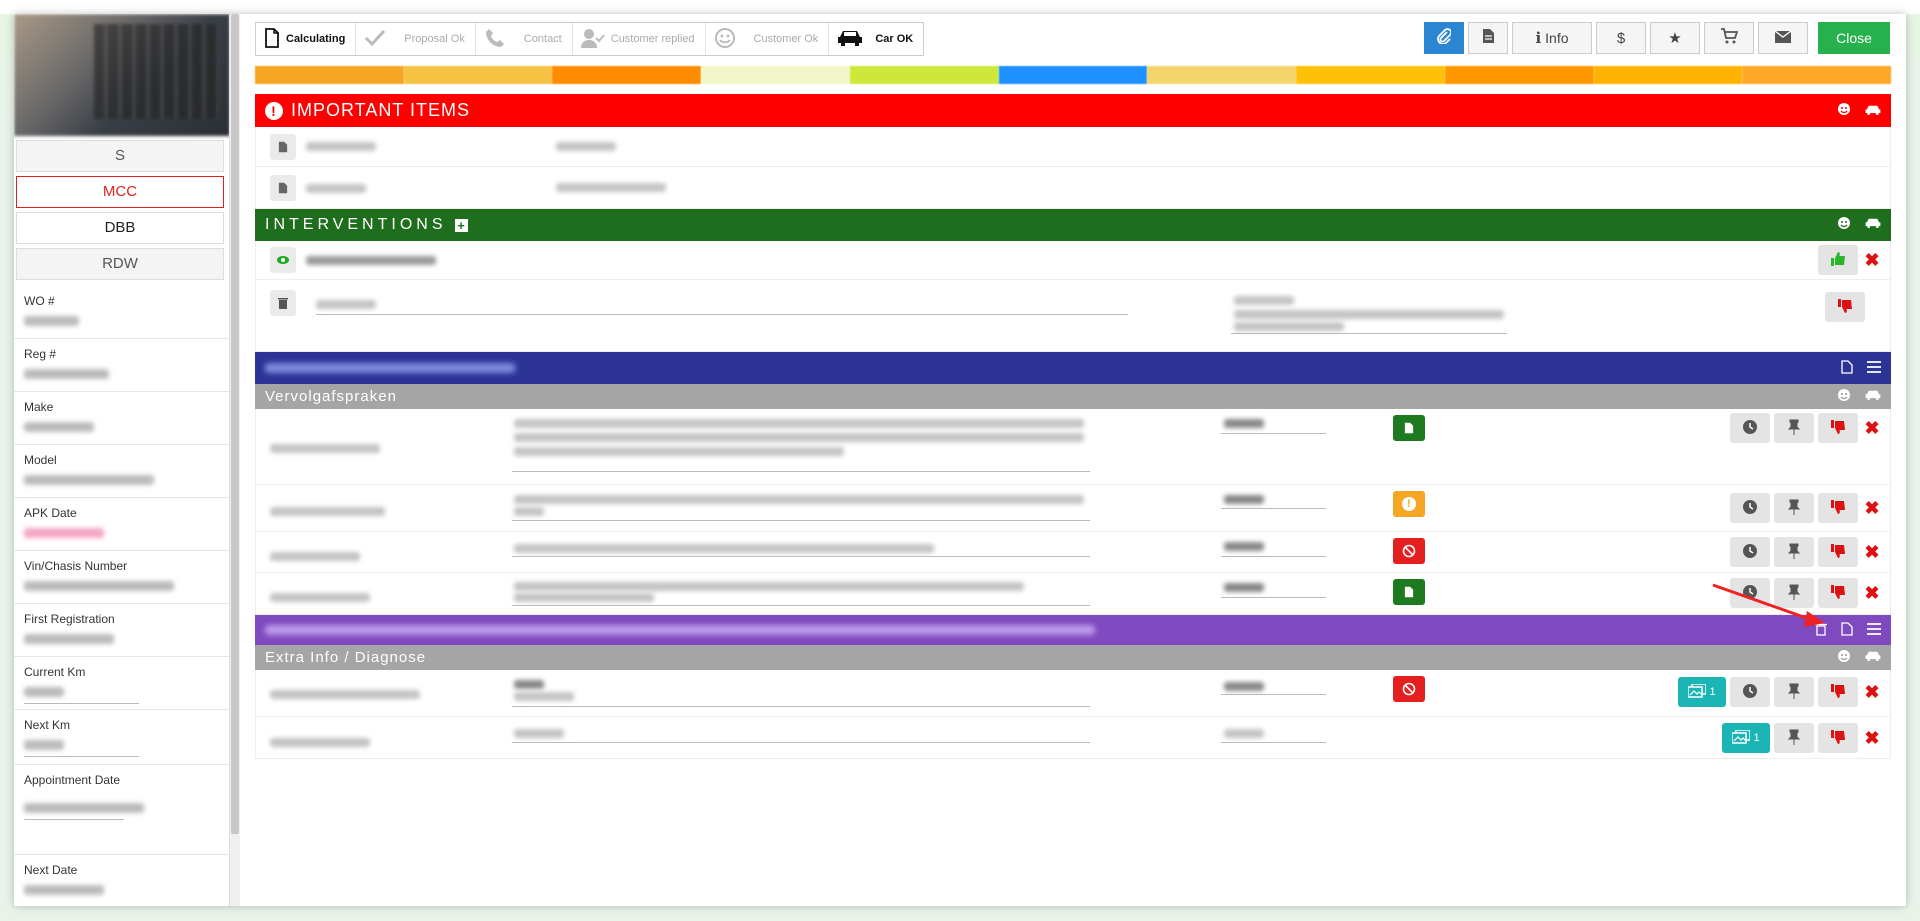  I want to click on sidebar-scrollbar-thumb, so click(235, 424).